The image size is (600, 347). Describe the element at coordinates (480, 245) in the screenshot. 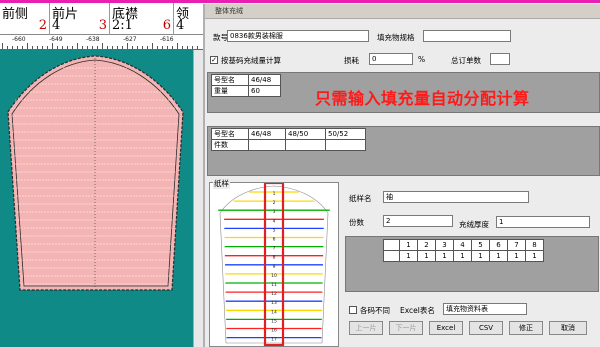

I see `layer-header-cell: 5` at that location.